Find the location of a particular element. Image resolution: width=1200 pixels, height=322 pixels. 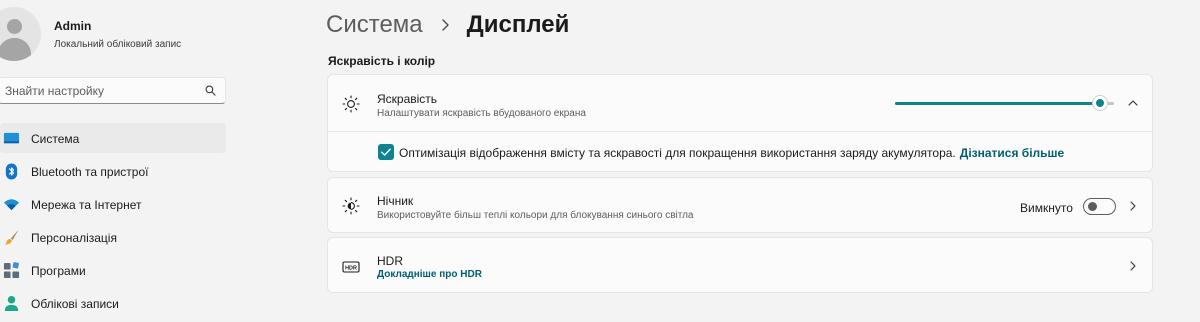

slider-fill is located at coordinates (997, 103).